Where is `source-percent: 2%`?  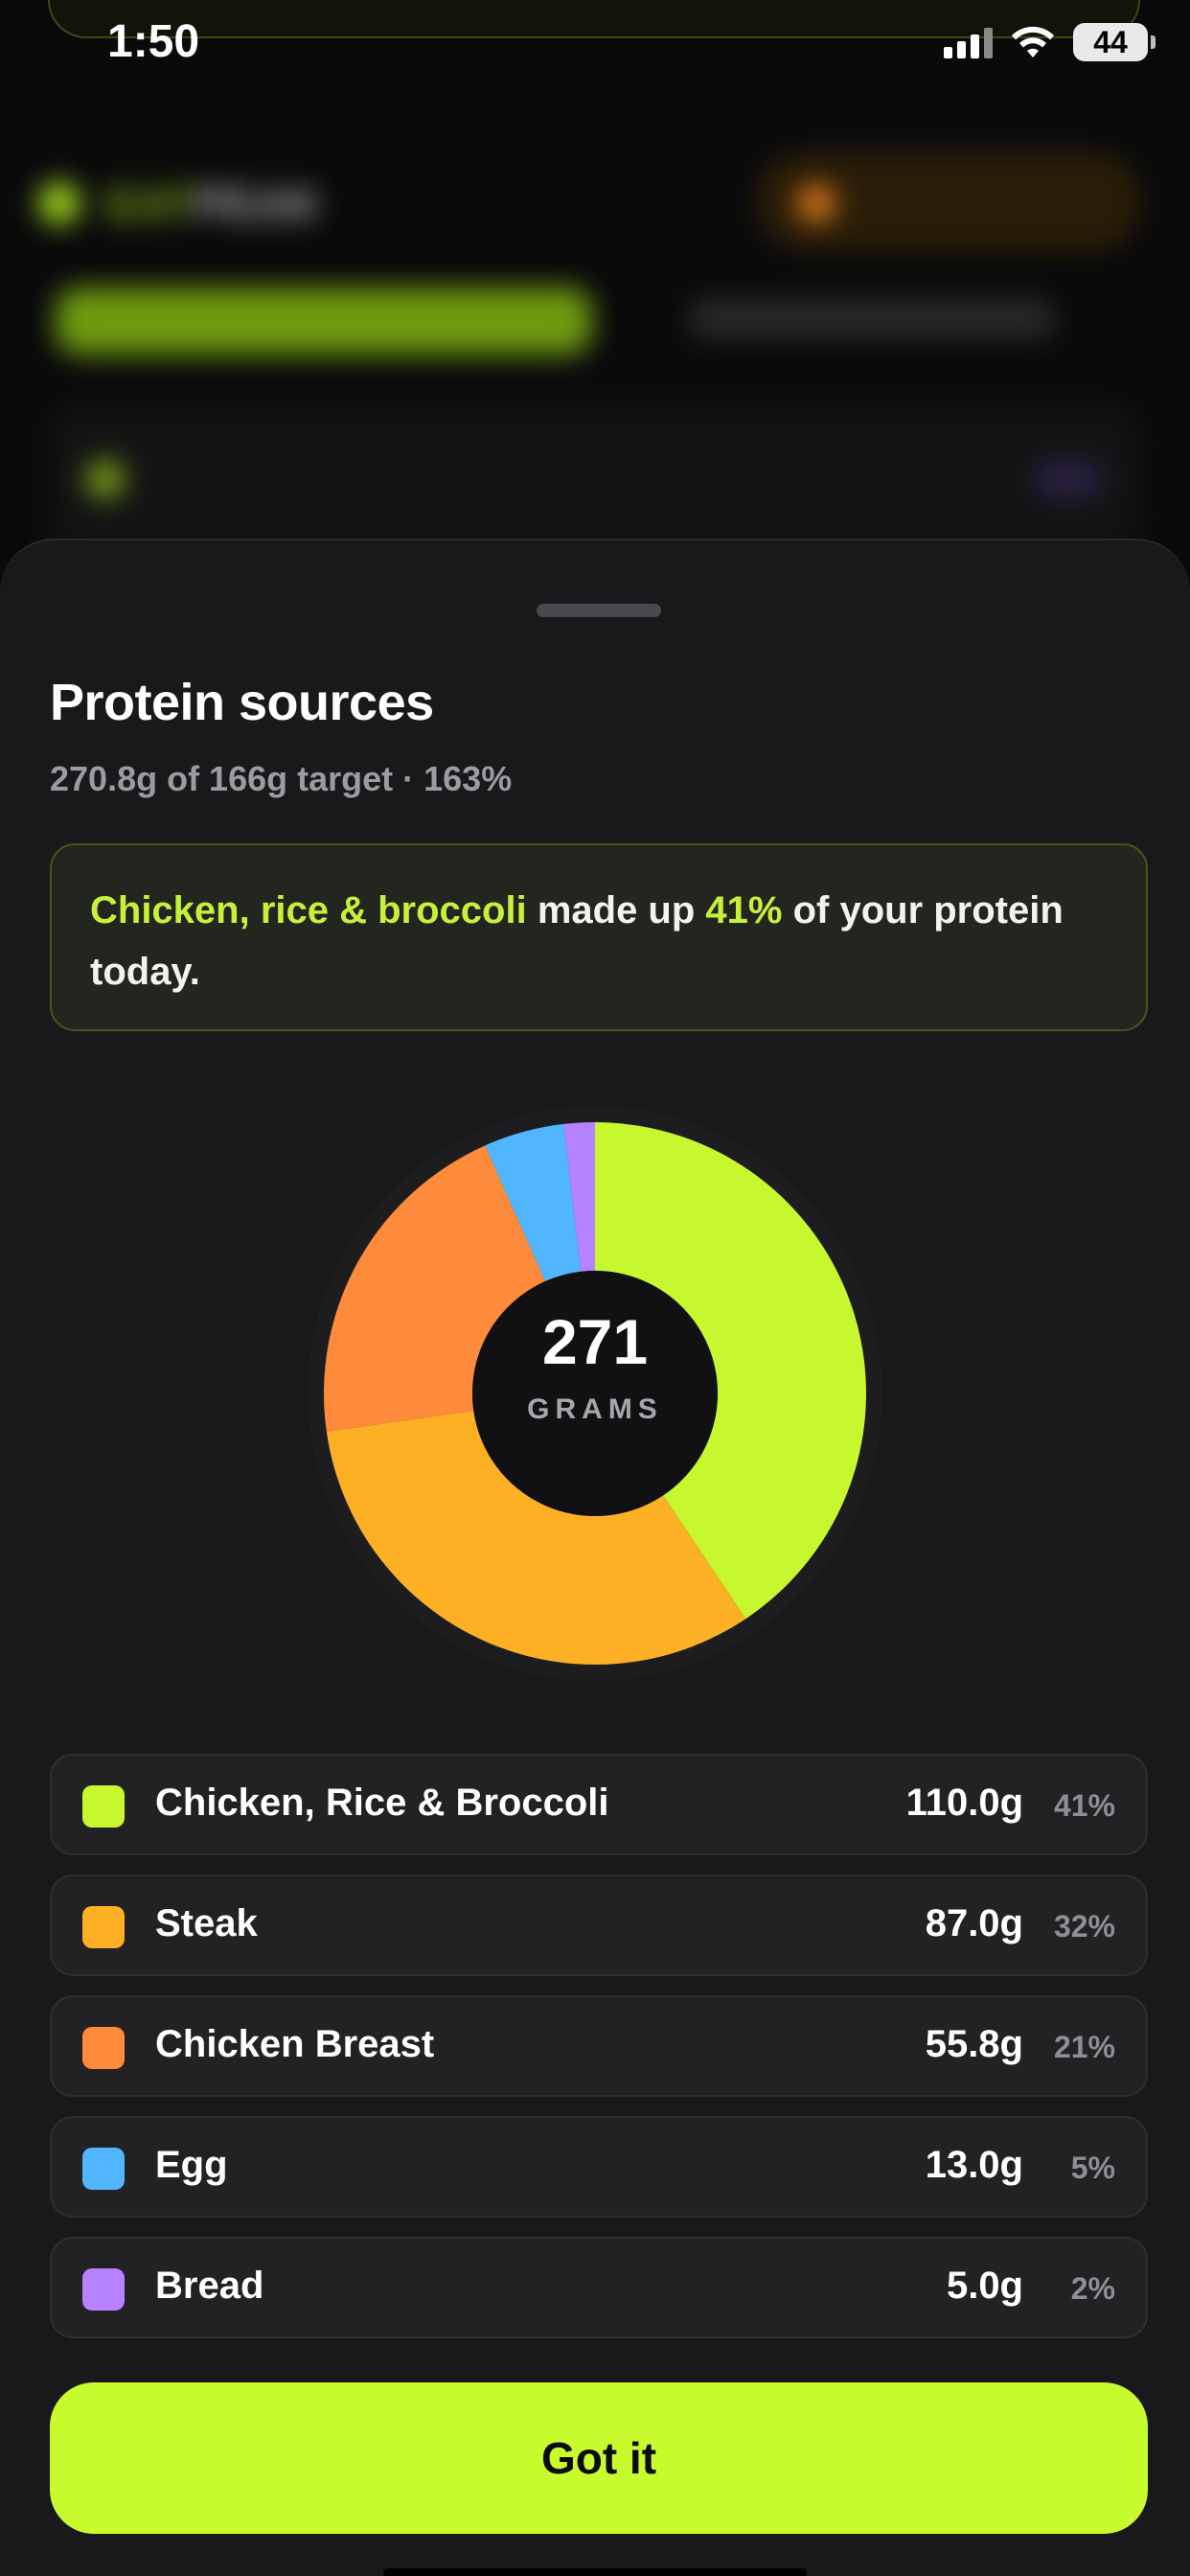 source-percent: 2% is located at coordinates (1093, 2288).